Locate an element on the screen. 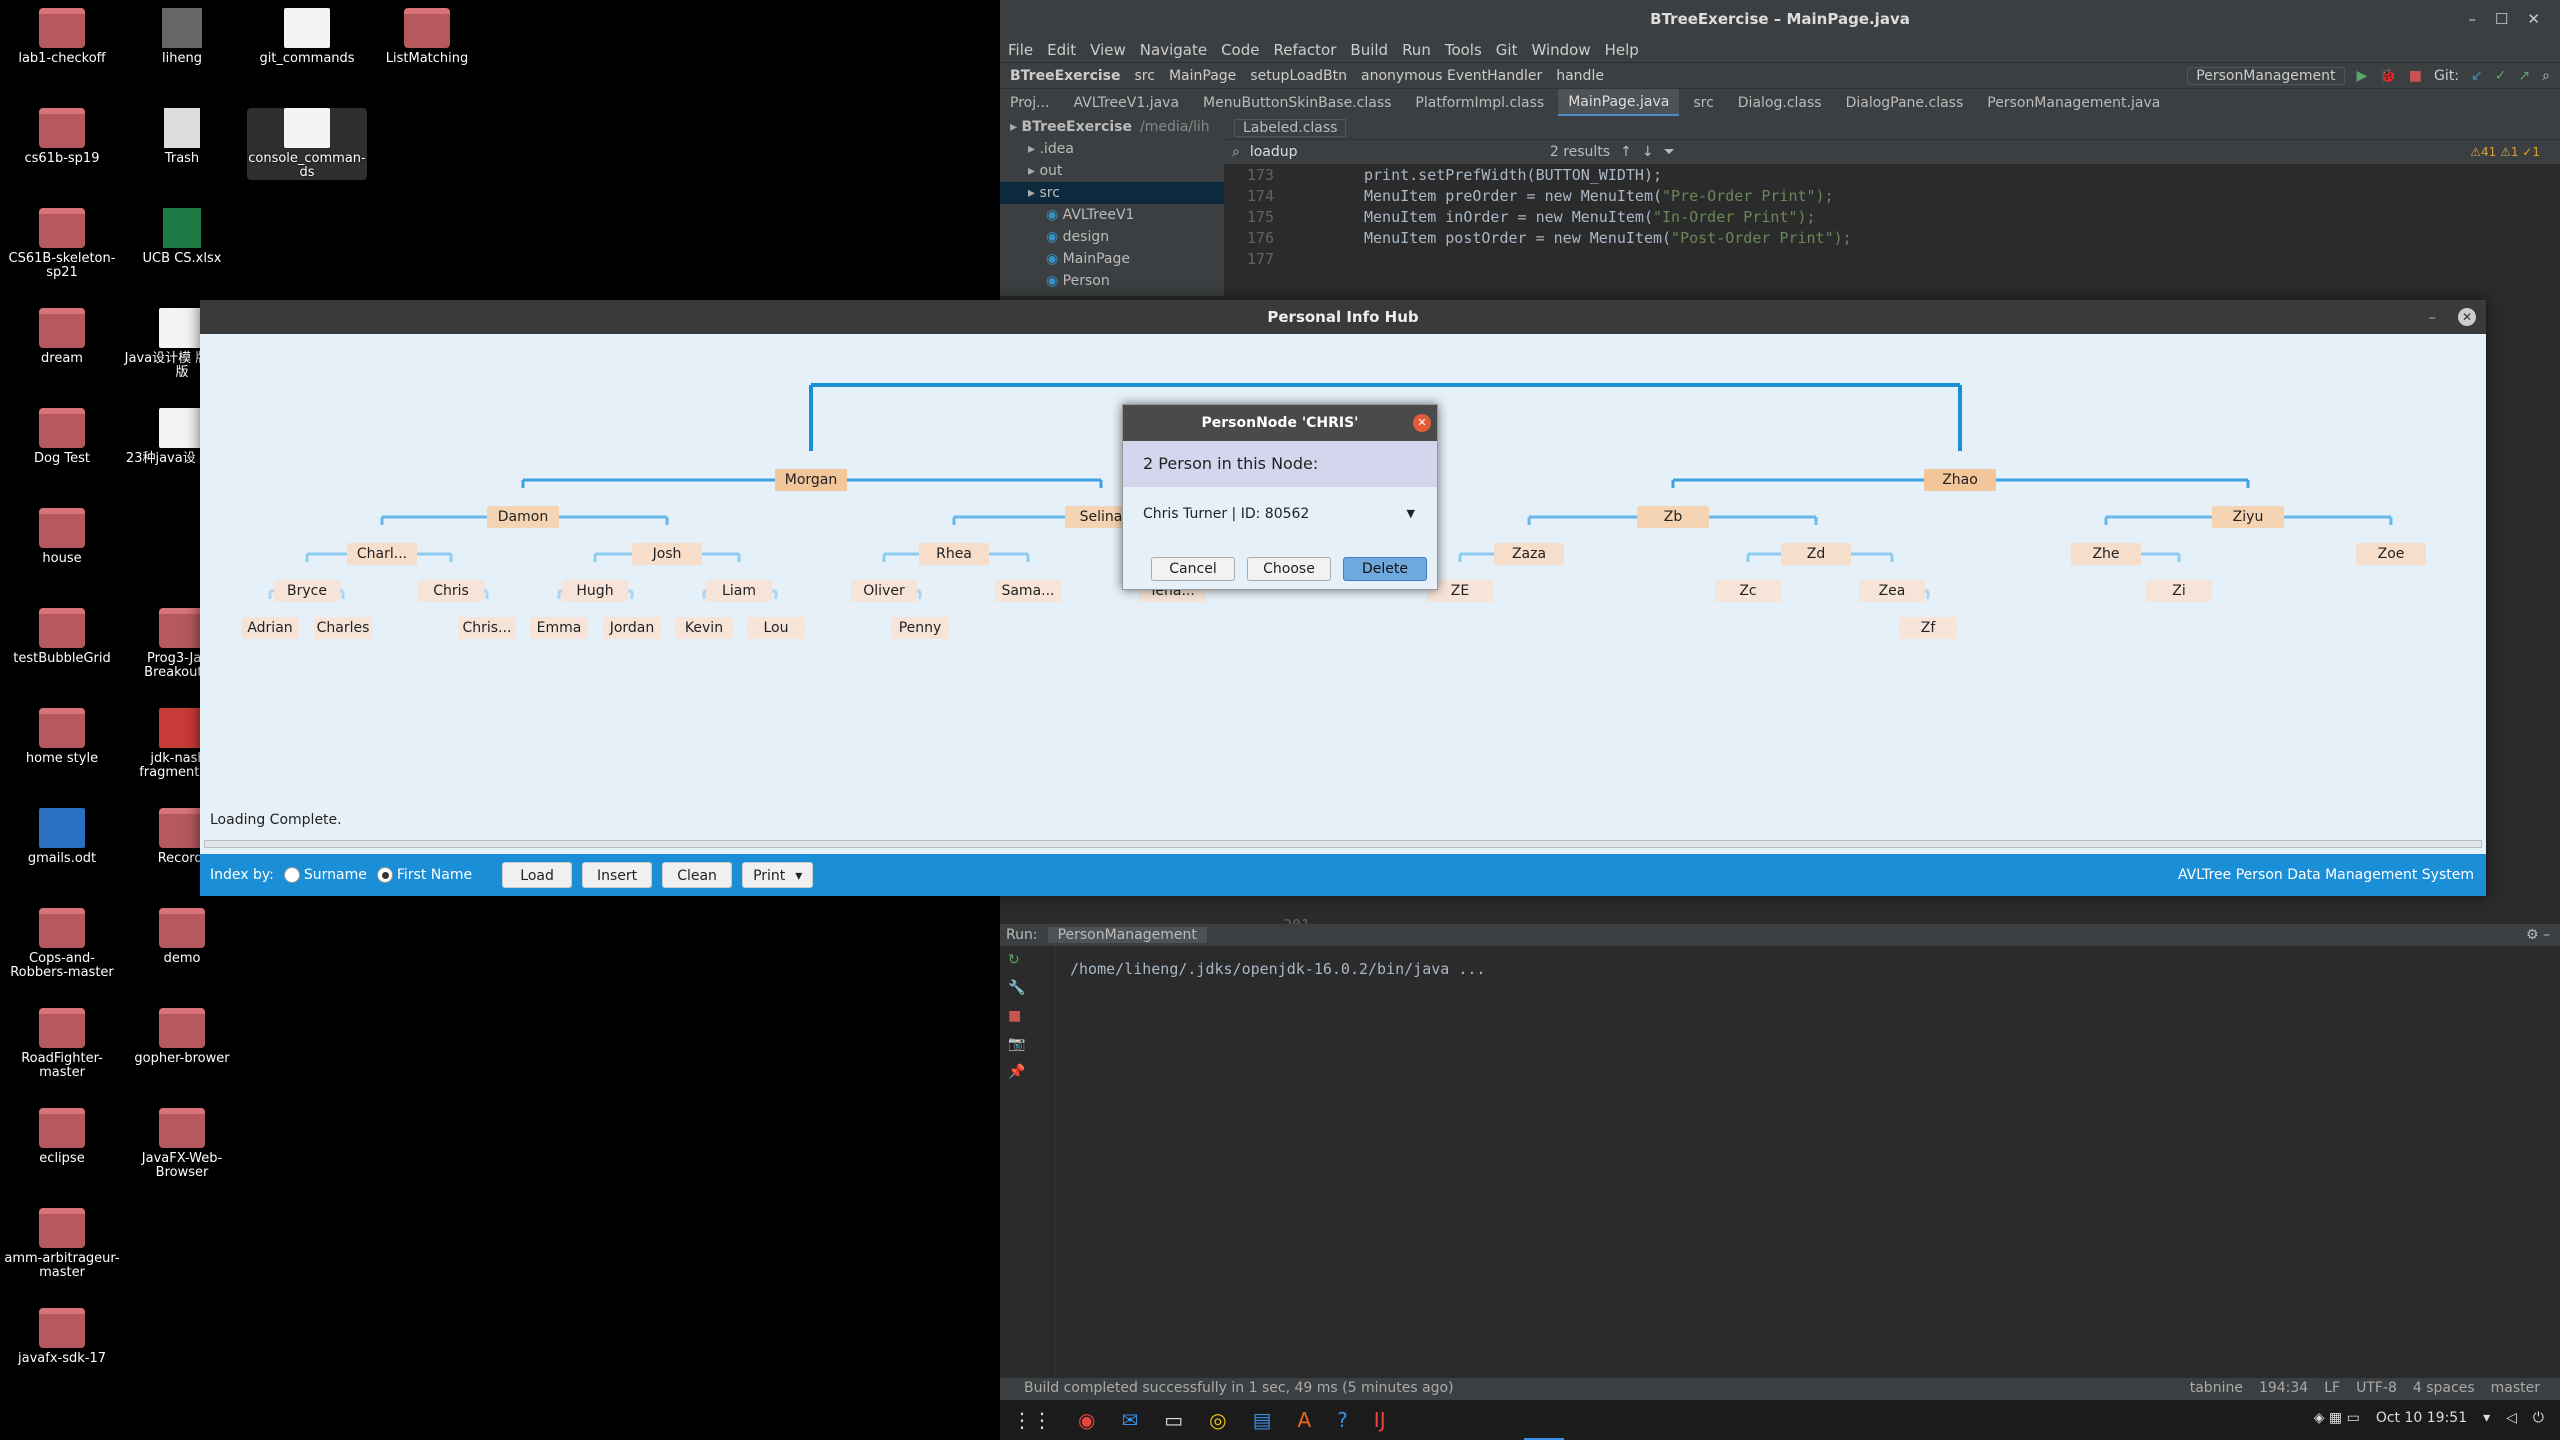 The width and height of the screenshot is (2560, 1440). print-menu-button: Print ▾ is located at coordinates (778, 875).